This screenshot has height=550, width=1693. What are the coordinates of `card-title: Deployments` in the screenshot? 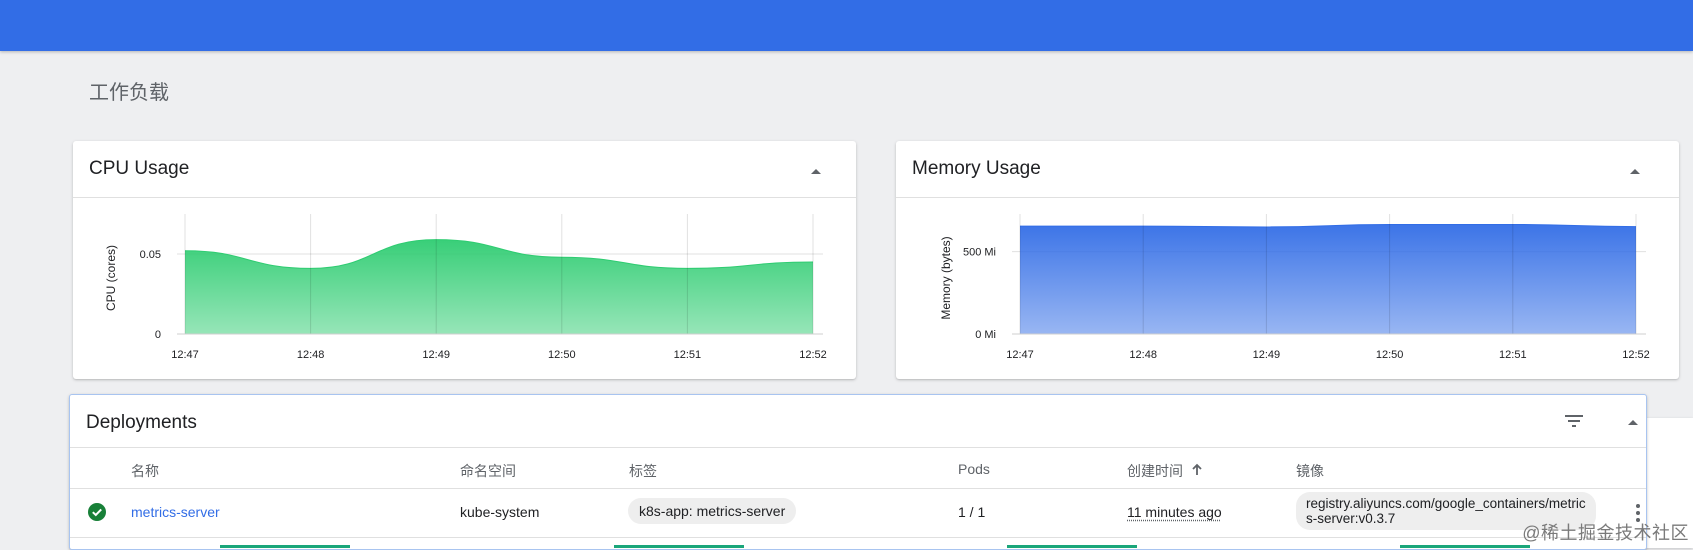 It's located at (141, 423).